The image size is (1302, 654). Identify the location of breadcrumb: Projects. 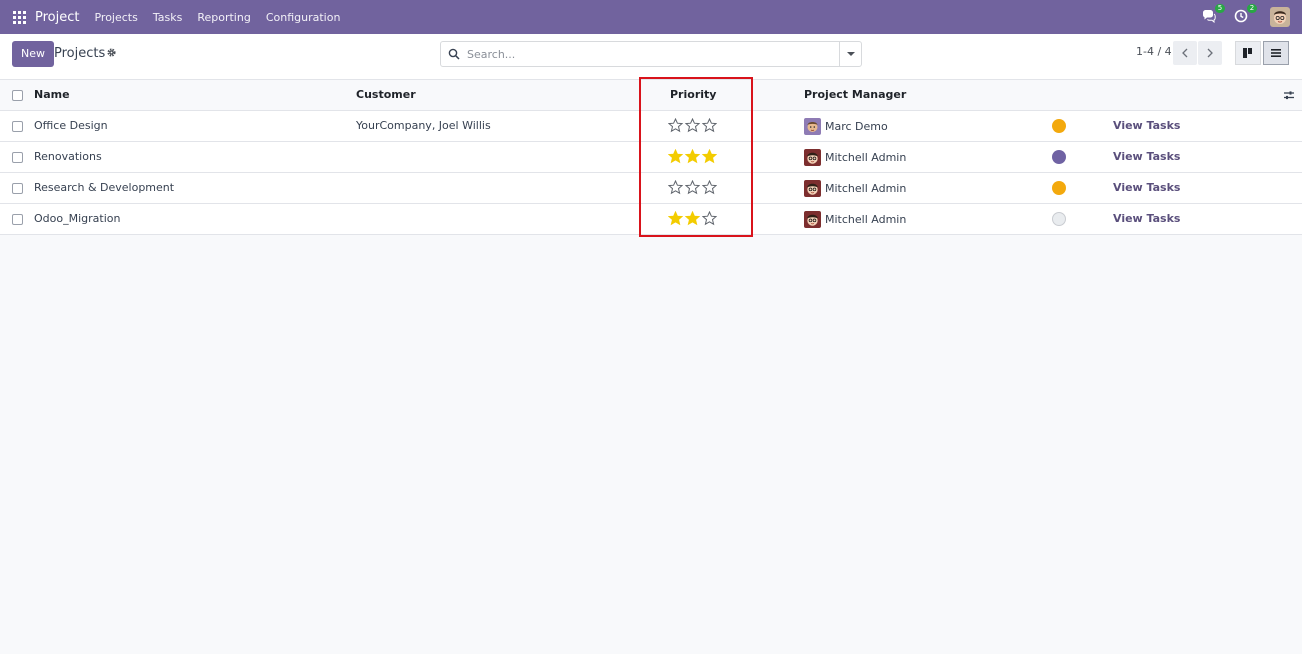
(80, 53).